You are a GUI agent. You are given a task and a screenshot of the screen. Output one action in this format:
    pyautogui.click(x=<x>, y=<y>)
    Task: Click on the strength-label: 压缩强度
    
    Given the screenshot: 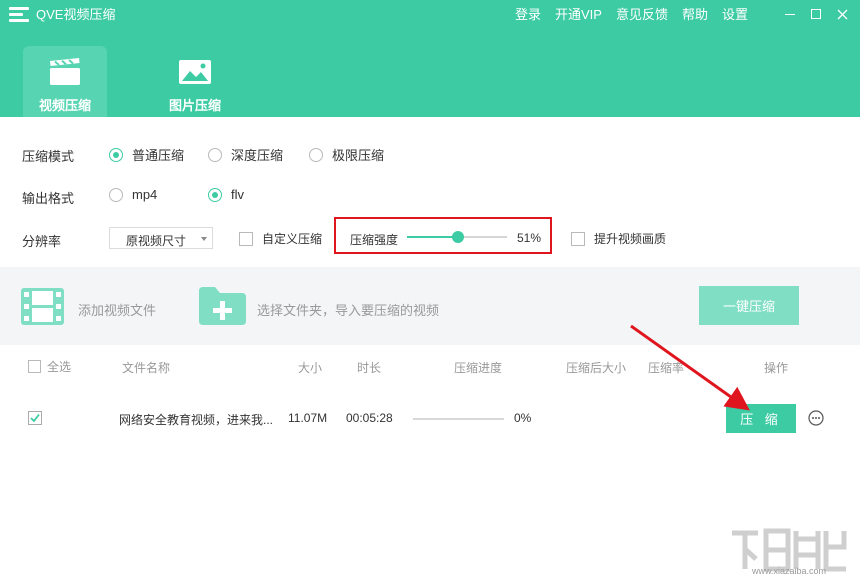 What is the action you would take?
    pyautogui.click(x=374, y=240)
    